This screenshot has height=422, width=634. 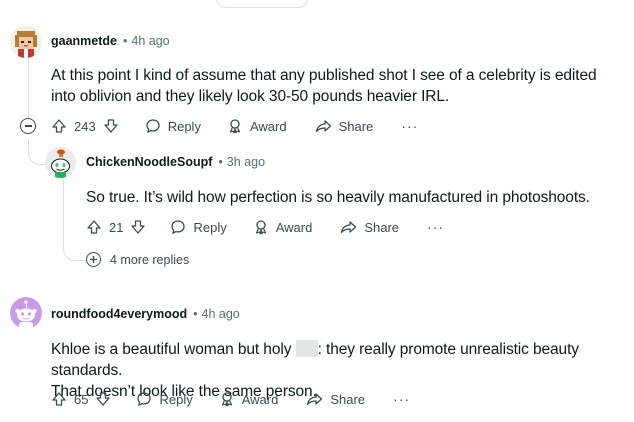 I want to click on vote-group: 21, so click(x=116, y=227).